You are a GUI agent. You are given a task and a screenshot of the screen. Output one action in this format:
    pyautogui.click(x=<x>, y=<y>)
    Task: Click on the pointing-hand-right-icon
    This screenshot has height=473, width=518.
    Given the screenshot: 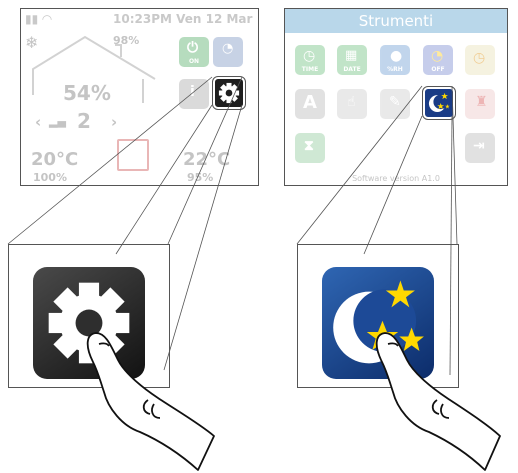 What is the action you would take?
    pyautogui.click(x=438, y=401)
    